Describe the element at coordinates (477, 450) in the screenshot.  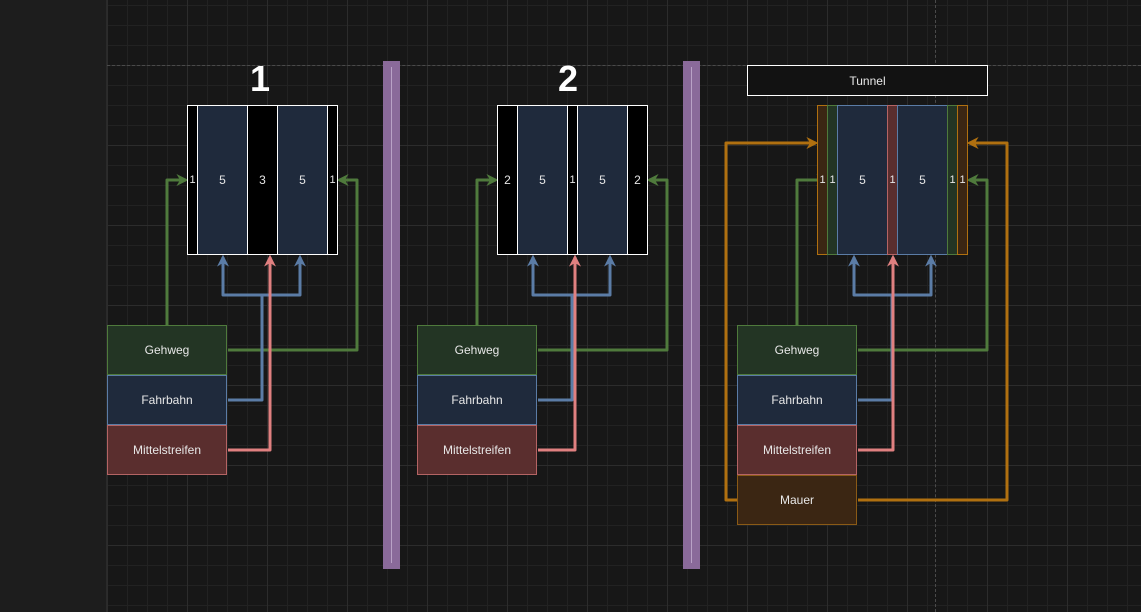
I see `panel-2-legend-median: Mittelstreifen` at that location.